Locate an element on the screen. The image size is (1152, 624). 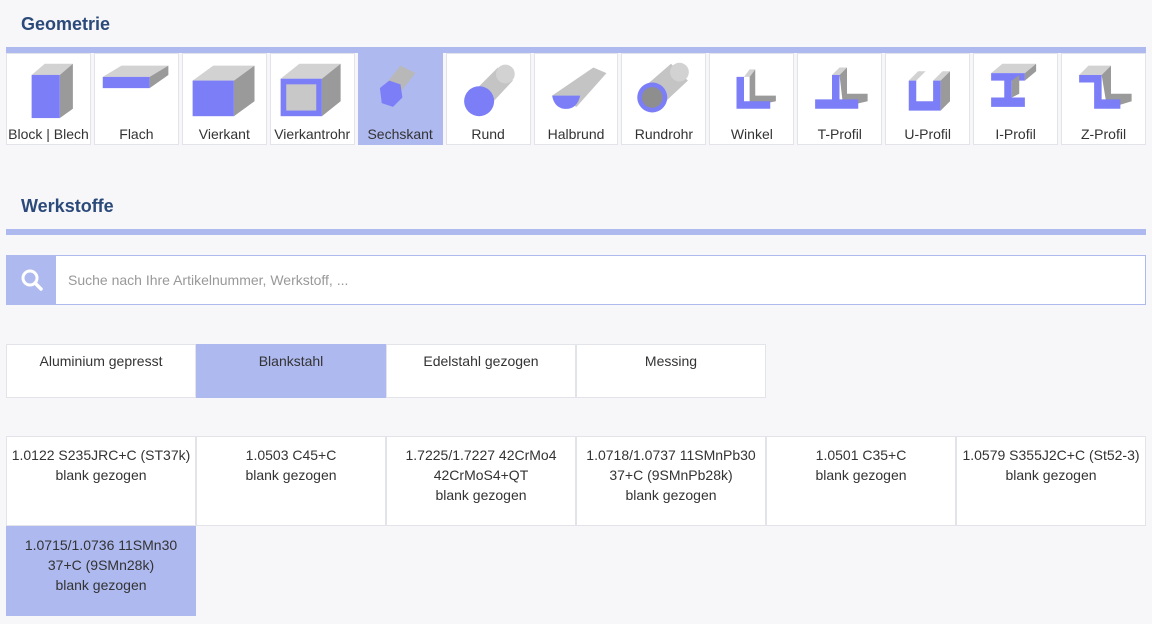
material-card: 1.0501 C35+C blank gezogen is located at coordinates (861, 481).